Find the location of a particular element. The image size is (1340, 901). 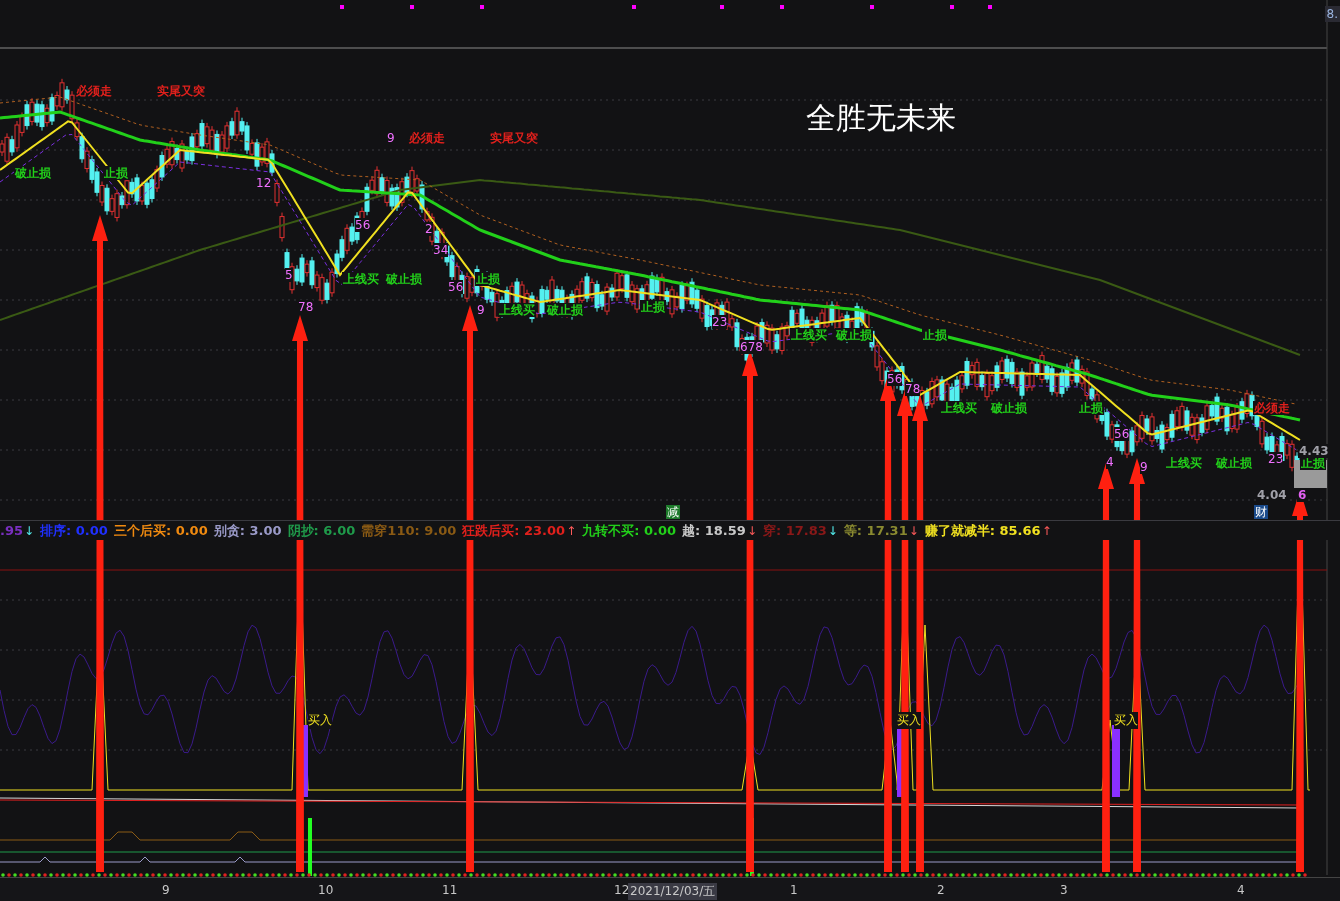

price-marker is located at coordinates (1310, 474).